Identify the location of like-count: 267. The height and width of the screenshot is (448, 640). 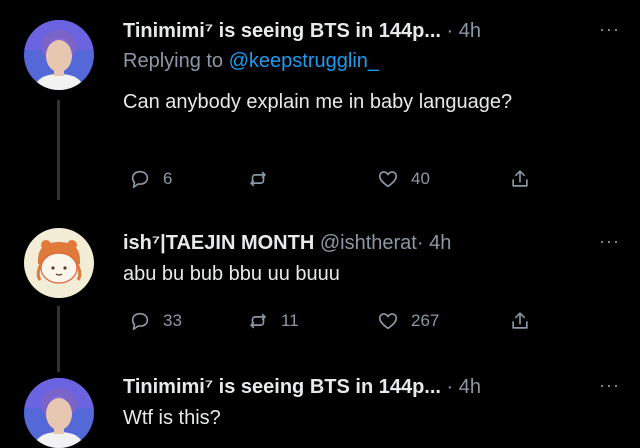
(425, 320).